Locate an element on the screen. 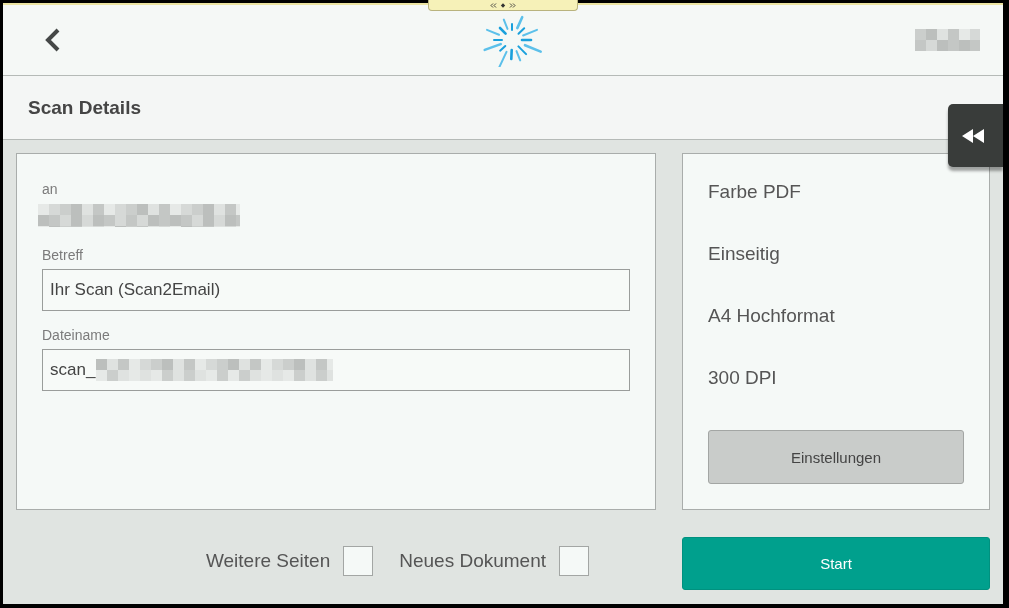 The height and width of the screenshot is (608, 1009). recipient-label: an is located at coordinates (50, 189).